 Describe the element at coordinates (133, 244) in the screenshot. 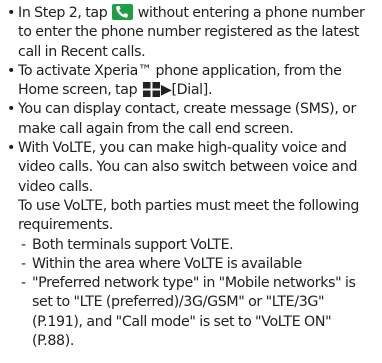

I see `volte-requirement-text: Both terminals support VoLTE.` at that location.